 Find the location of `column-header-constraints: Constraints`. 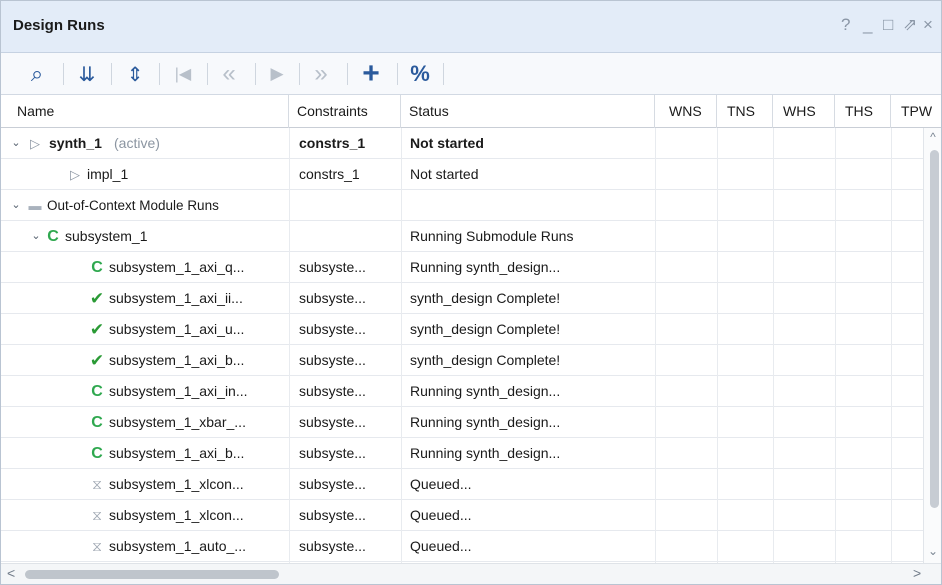

column-header-constraints: Constraints is located at coordinates (345, 111).